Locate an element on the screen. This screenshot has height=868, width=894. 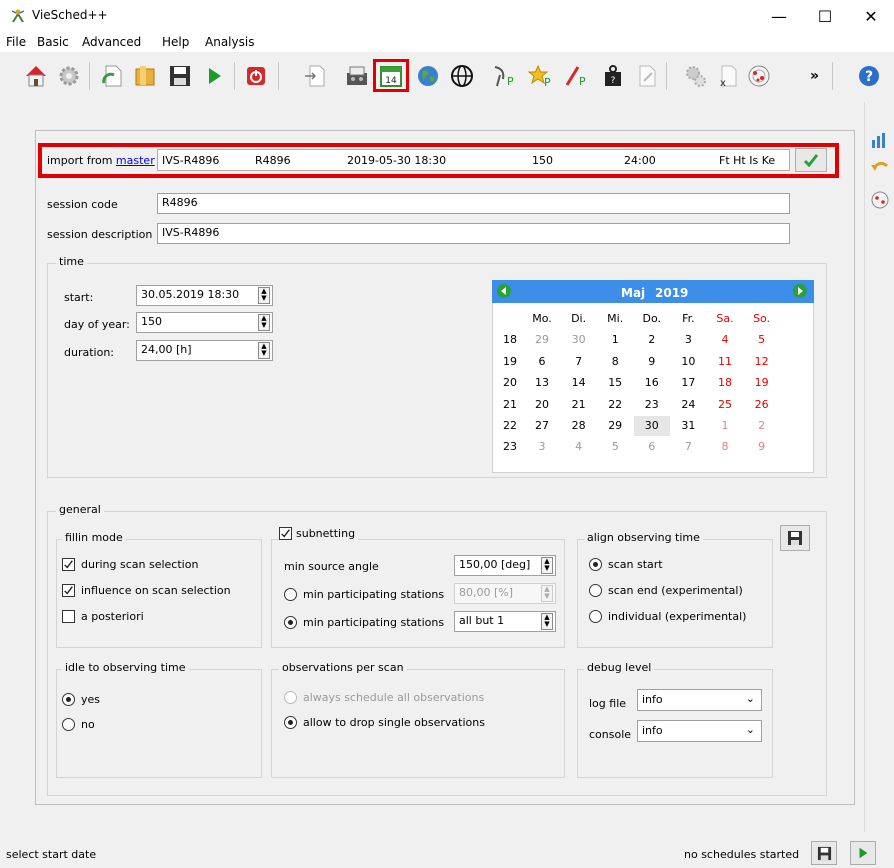
import-fields-box is located at coordinates (473, 160).